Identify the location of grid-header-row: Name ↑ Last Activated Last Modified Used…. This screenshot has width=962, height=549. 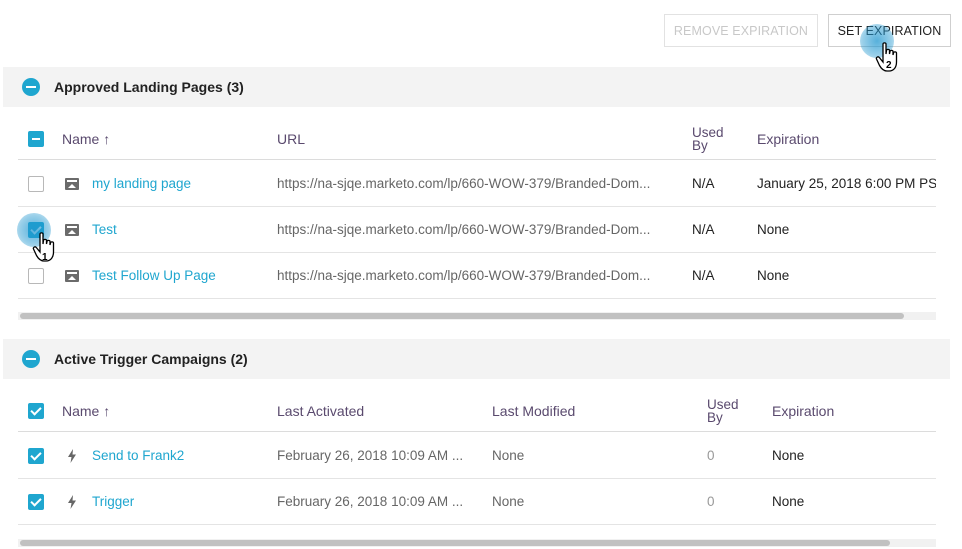
(477, 411).